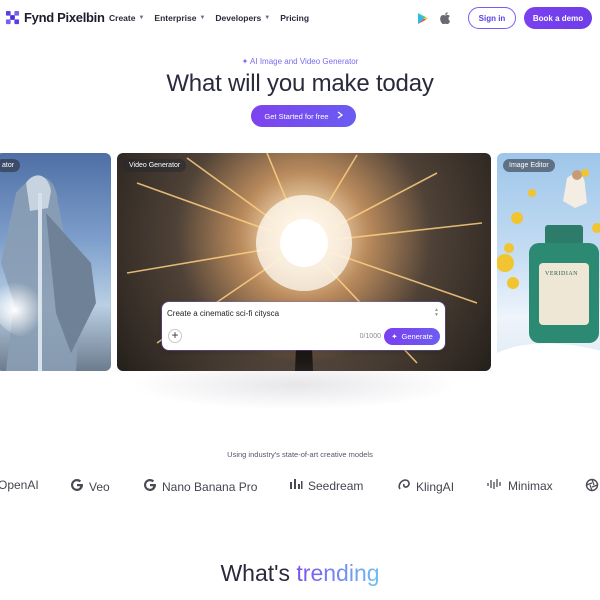 The image size is (600, 600). I want to click on apple-icon, so click(445, 18).